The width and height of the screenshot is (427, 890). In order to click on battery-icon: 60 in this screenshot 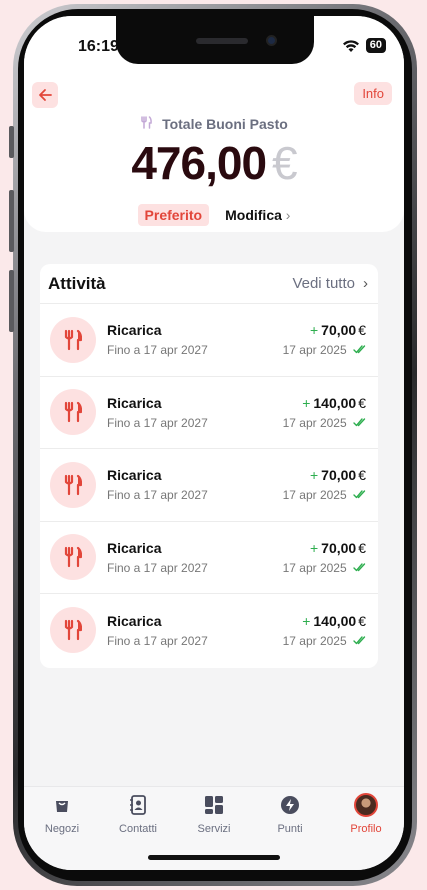, I will do `click(375, 45)`.